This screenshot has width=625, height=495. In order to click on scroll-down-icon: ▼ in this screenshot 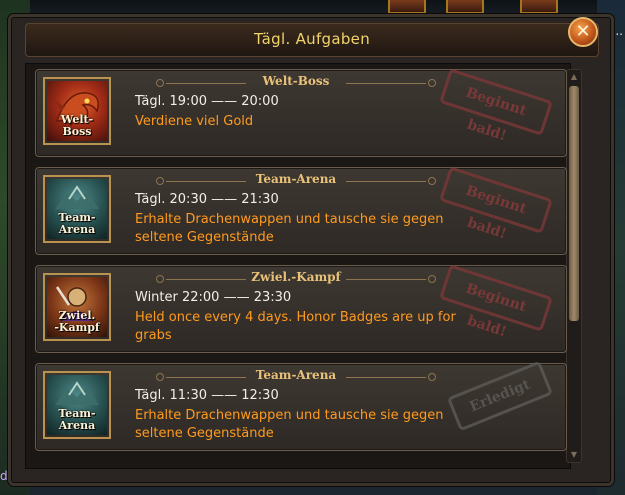, I will do `click(574, 455)`.